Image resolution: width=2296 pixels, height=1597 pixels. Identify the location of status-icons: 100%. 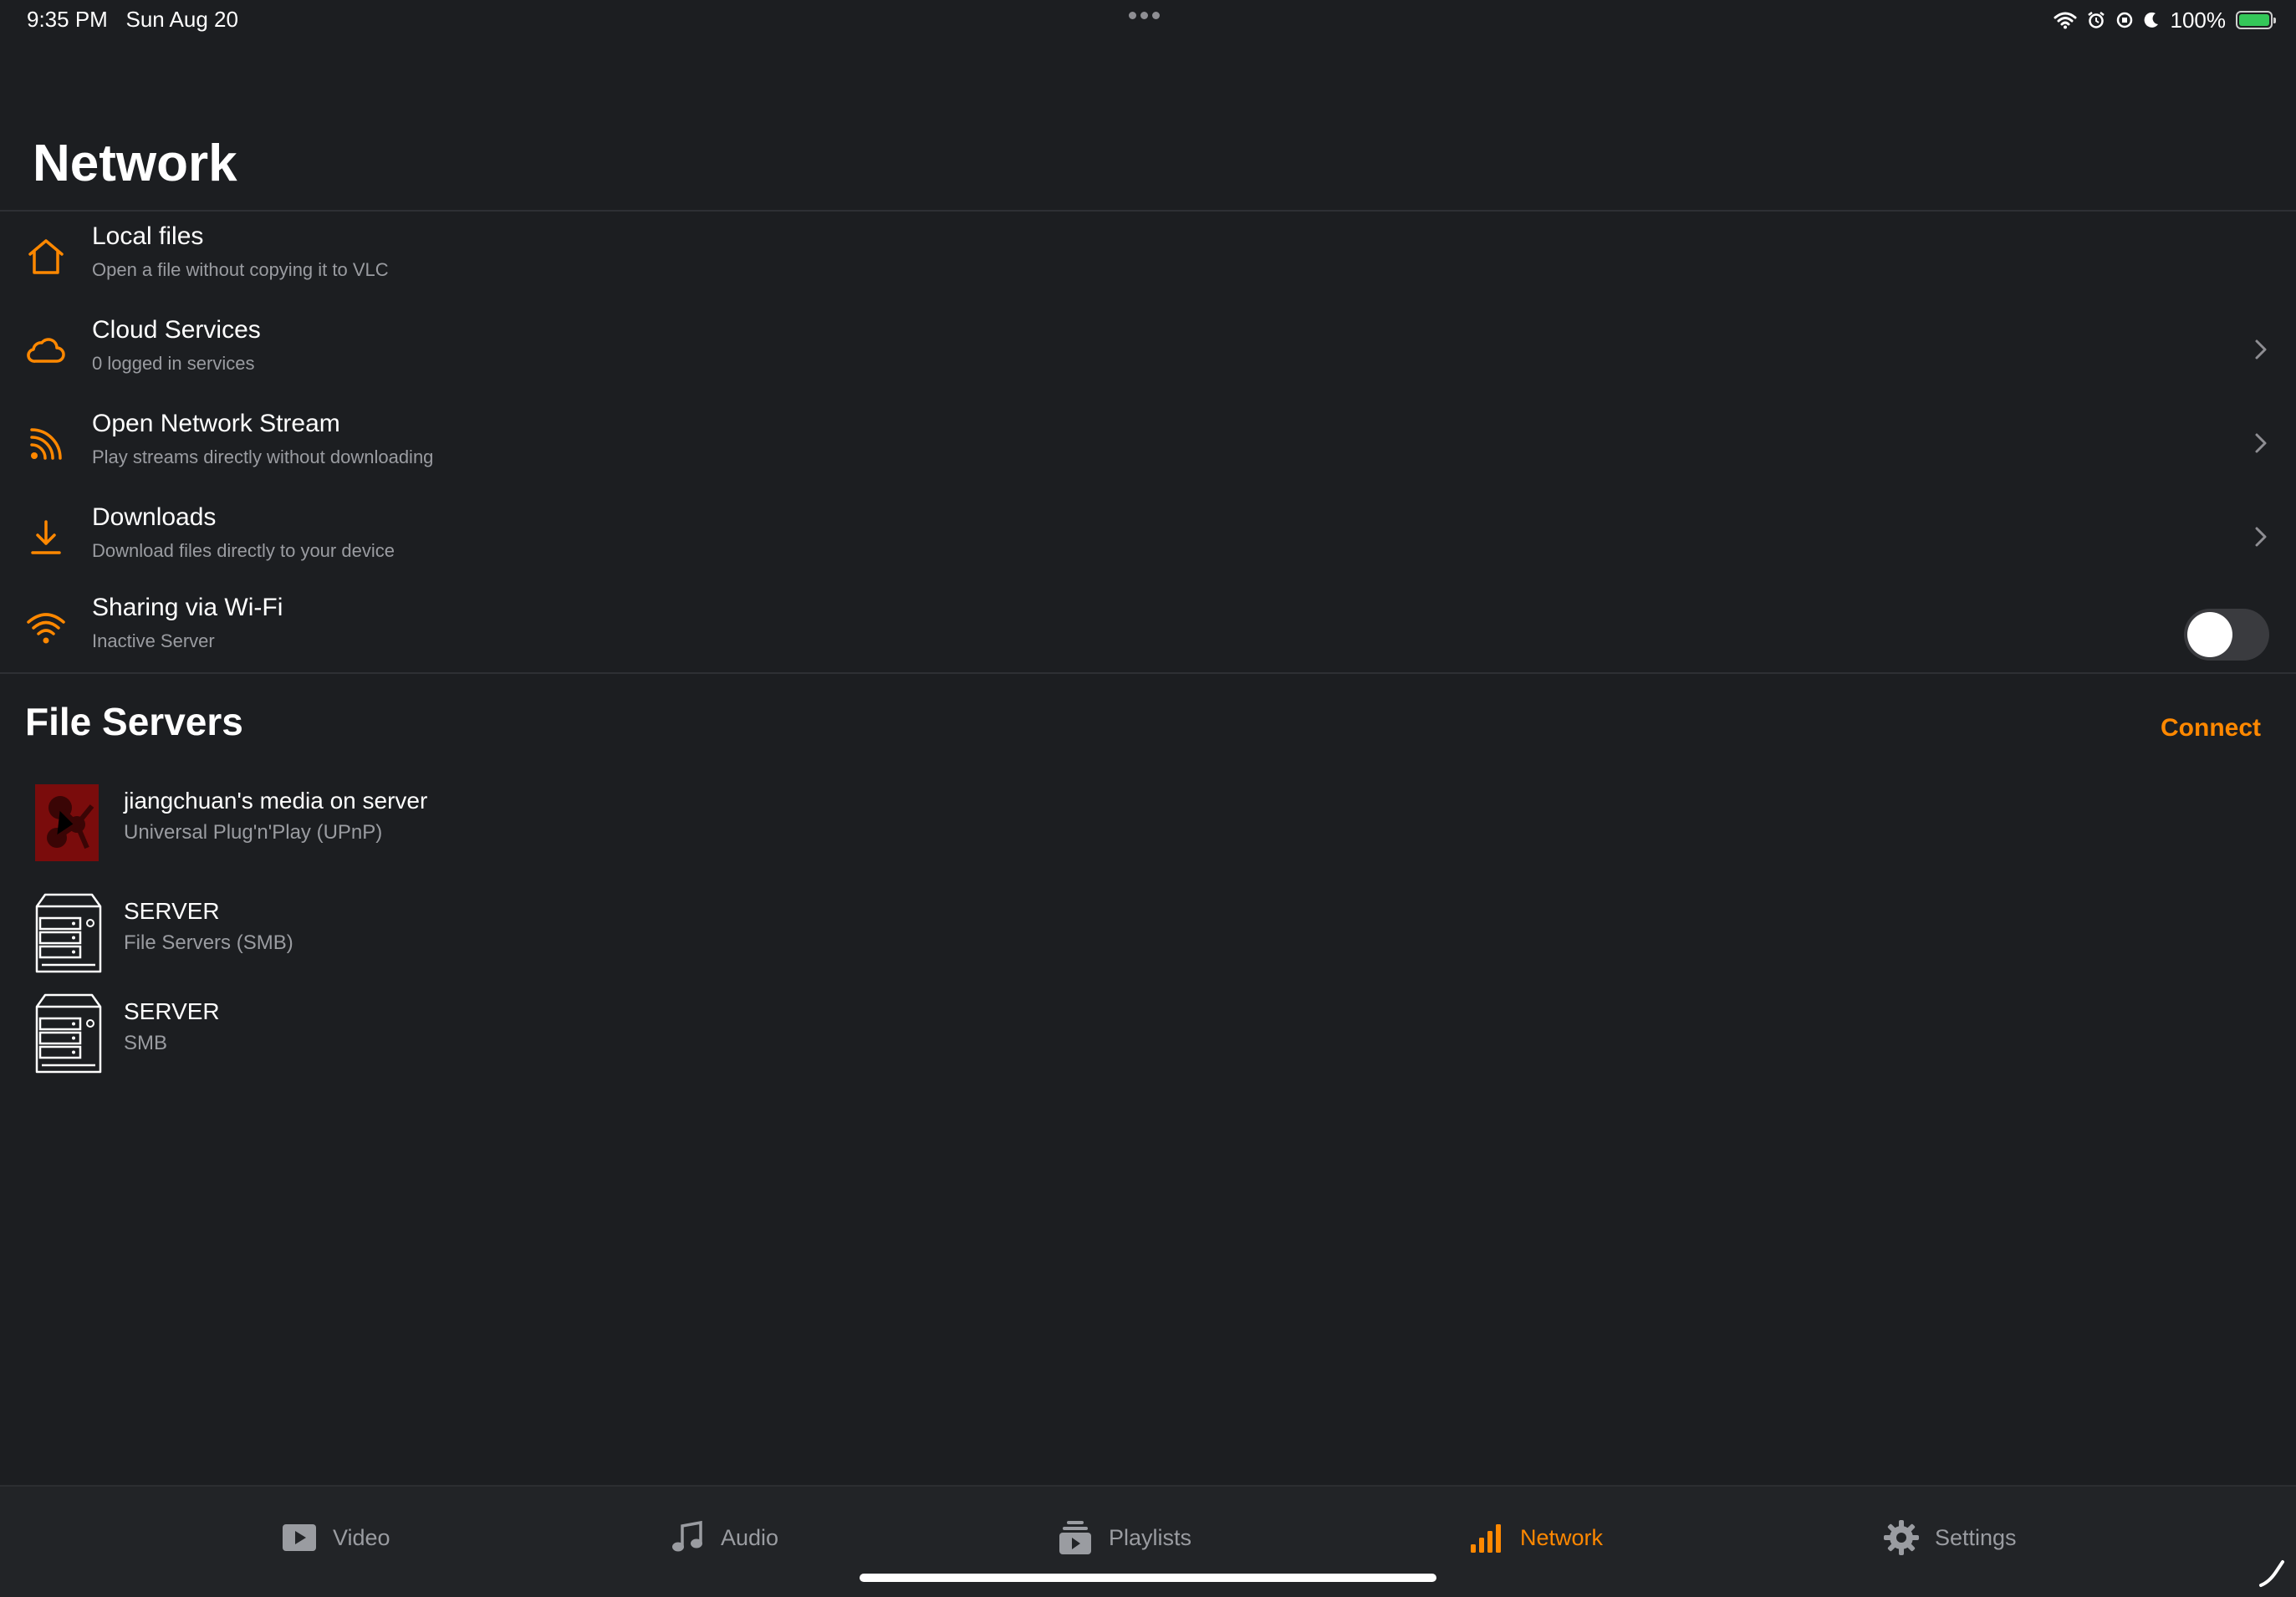
(2165, 20).